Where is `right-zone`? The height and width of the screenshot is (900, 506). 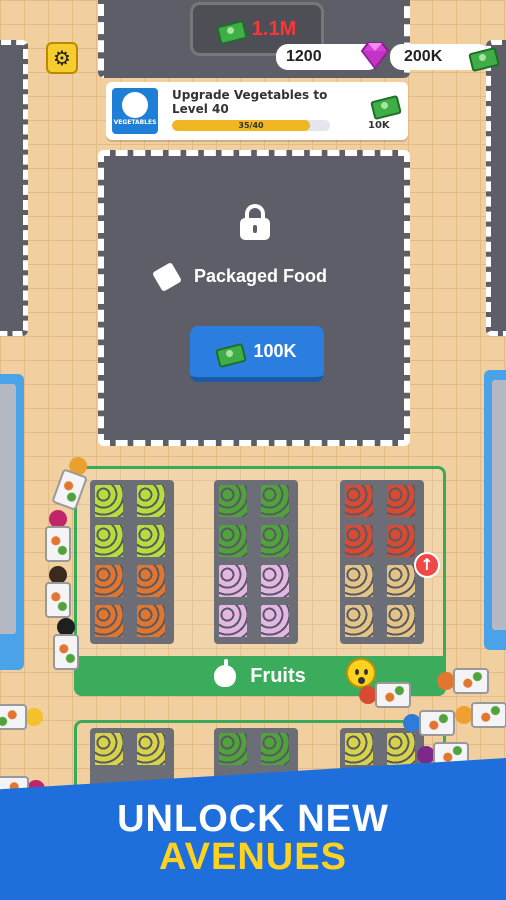
right-zone is located at coordinates (496, 188).